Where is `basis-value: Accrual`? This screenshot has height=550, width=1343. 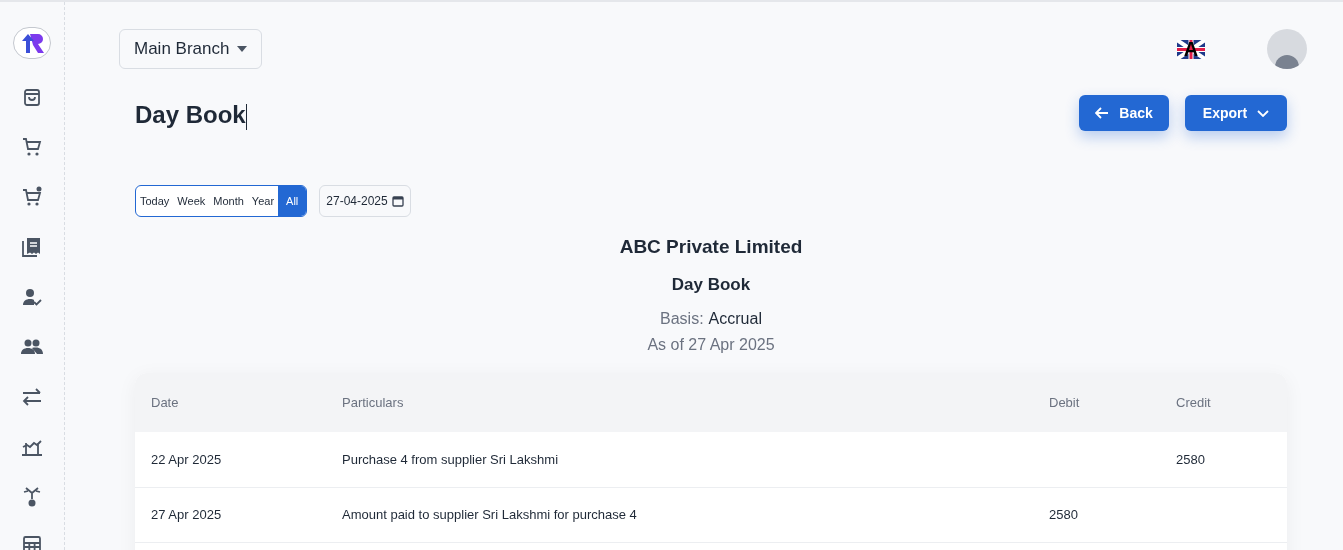
basis-value: Accrual is located at coordinates (735, 319).